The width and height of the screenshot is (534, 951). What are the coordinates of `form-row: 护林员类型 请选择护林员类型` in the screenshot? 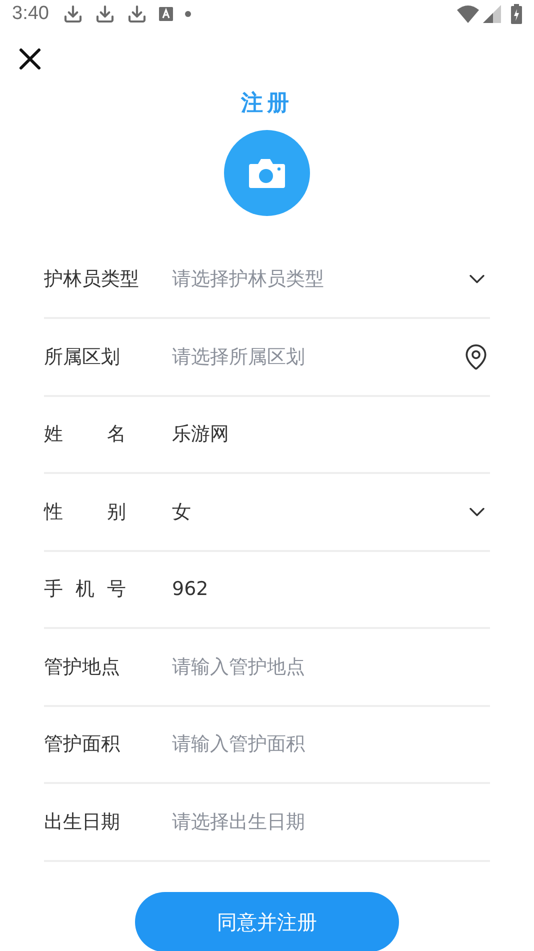 It's located at (267, 280).